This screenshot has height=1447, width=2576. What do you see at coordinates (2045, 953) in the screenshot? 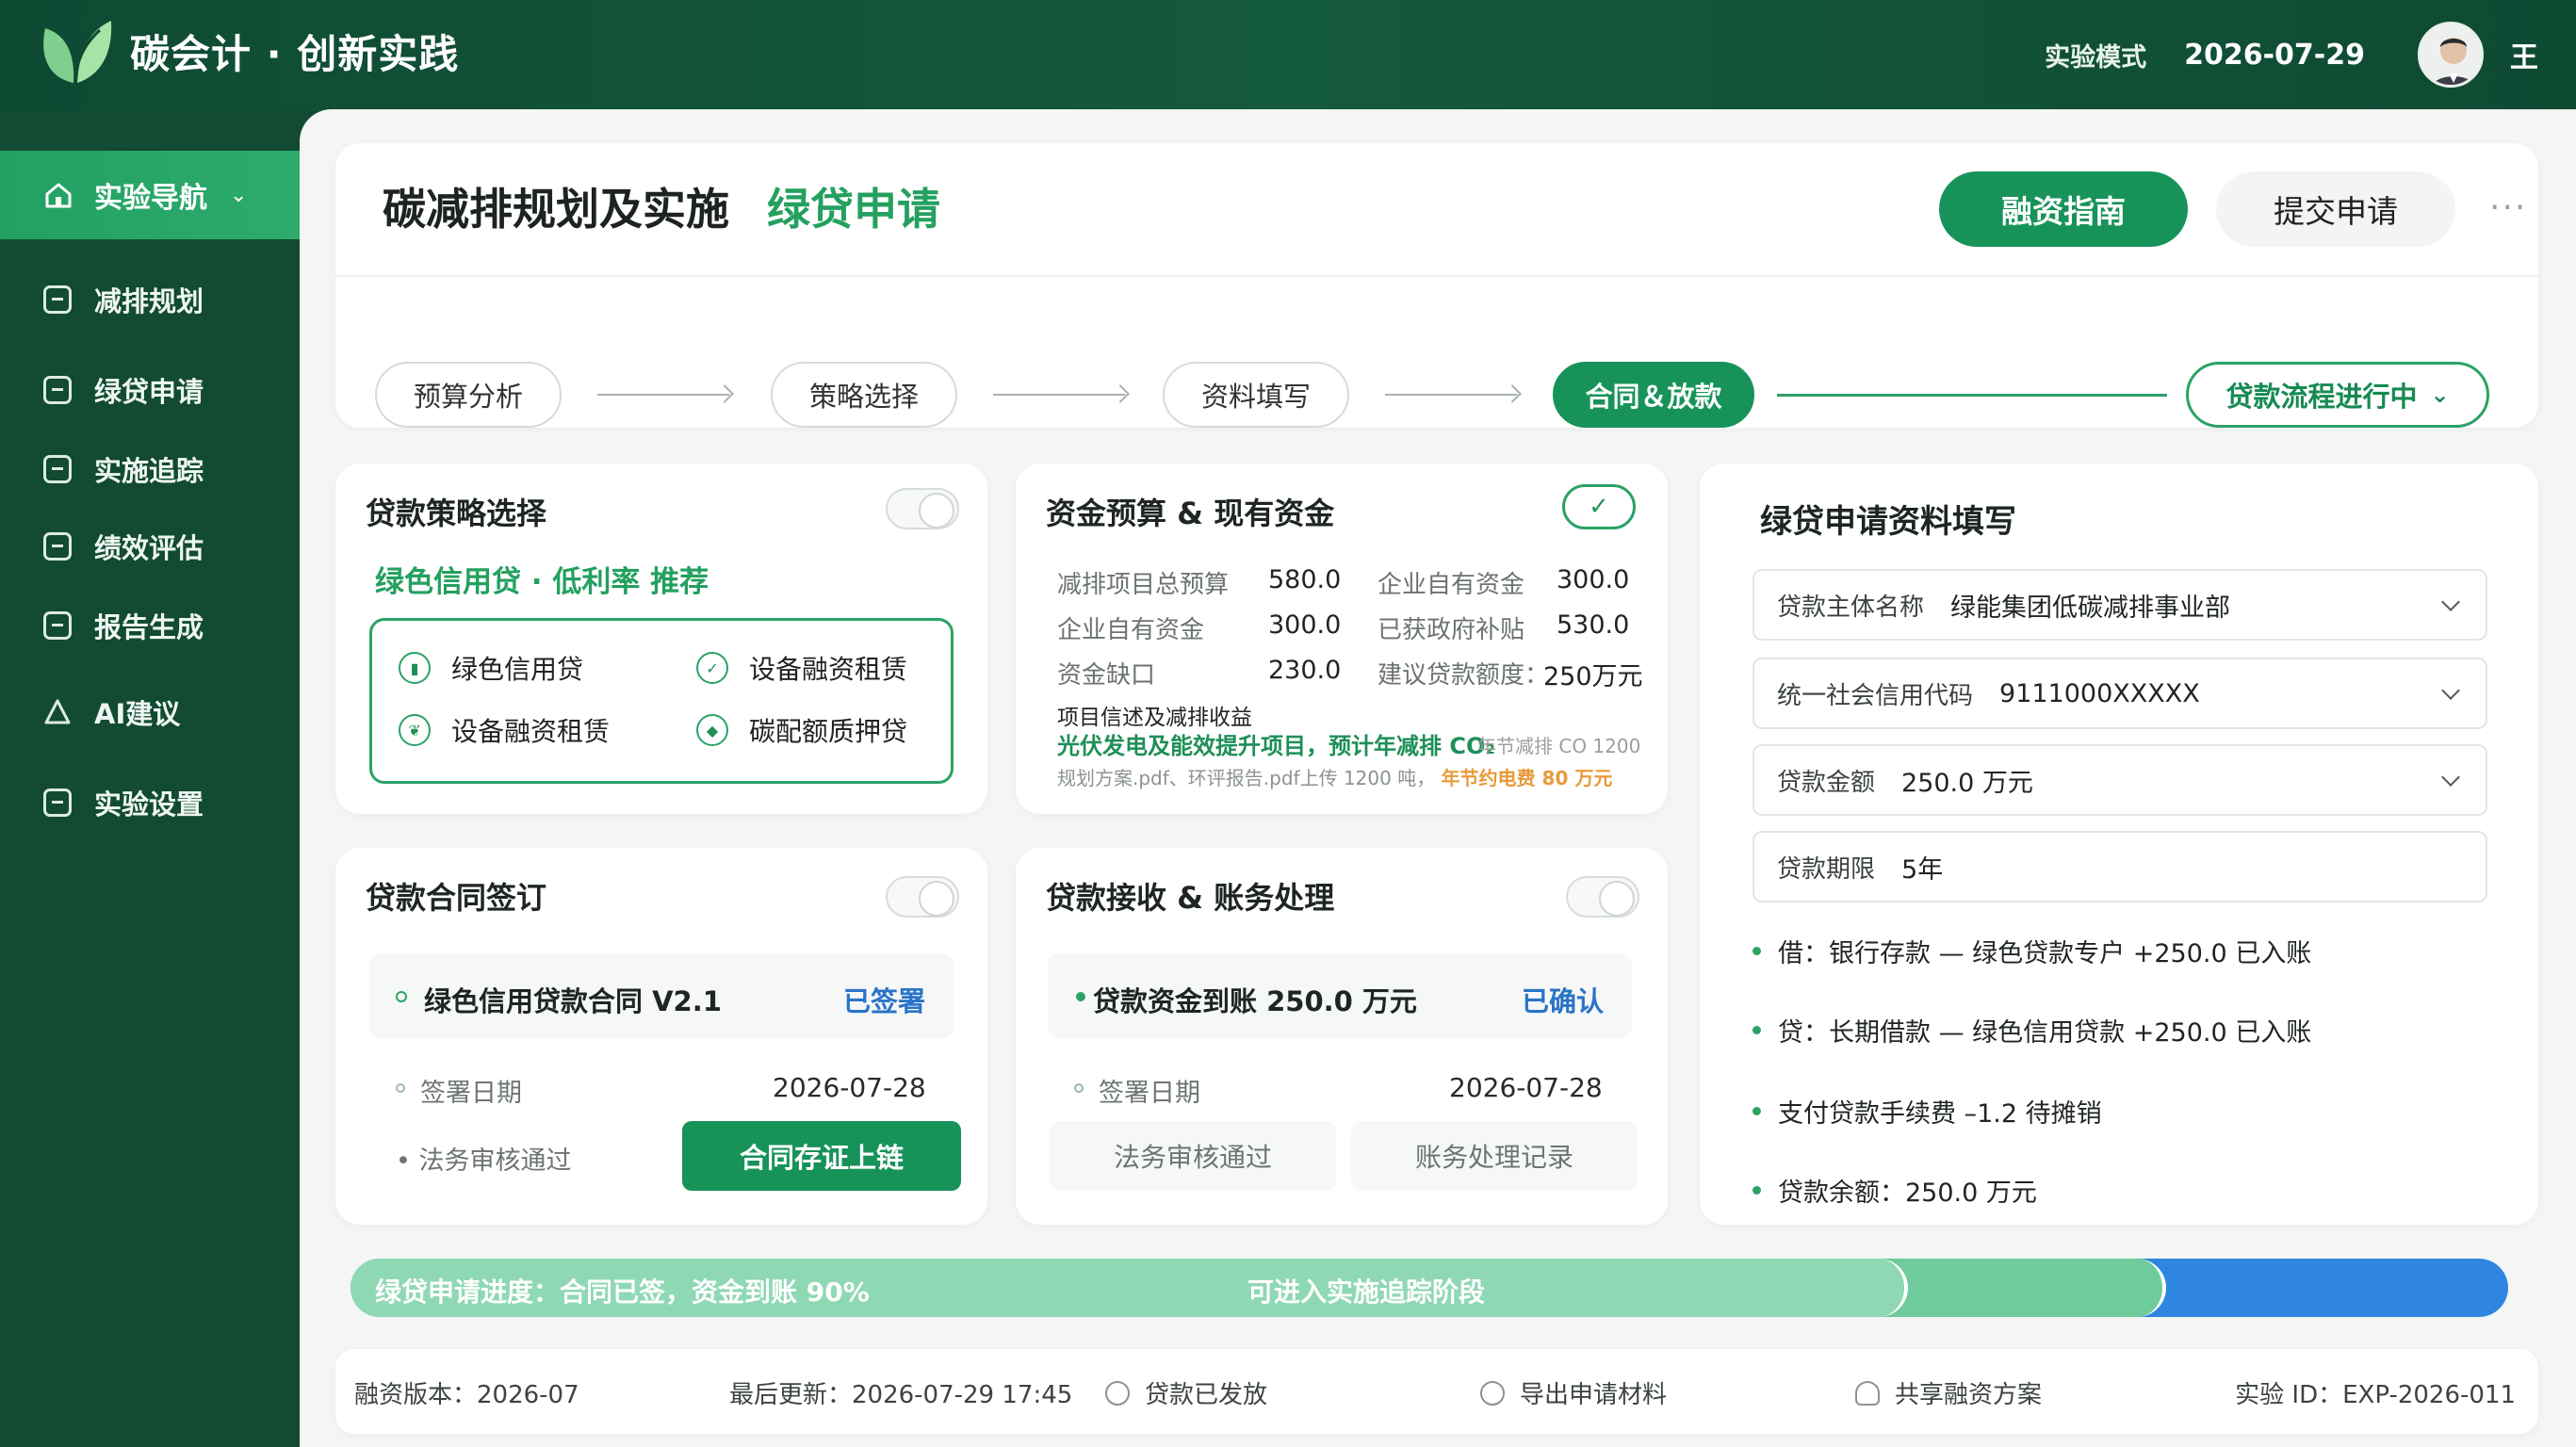
I see `entry-text: 借：银行存款 — 绿色贷款专户 +250.0 已入账` at bounding box center [2045, 953].